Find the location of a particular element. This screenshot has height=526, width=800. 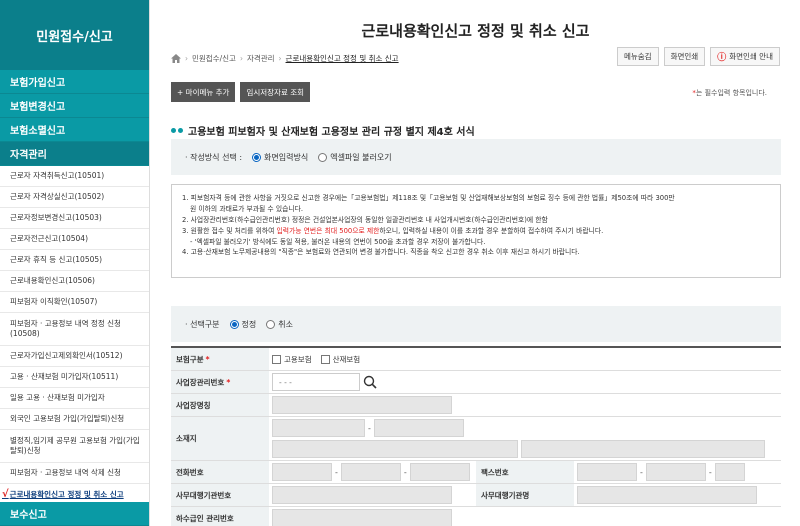

form-row: 전화번호 - - 팩스번호 - - is located at coordinates (476, 472).